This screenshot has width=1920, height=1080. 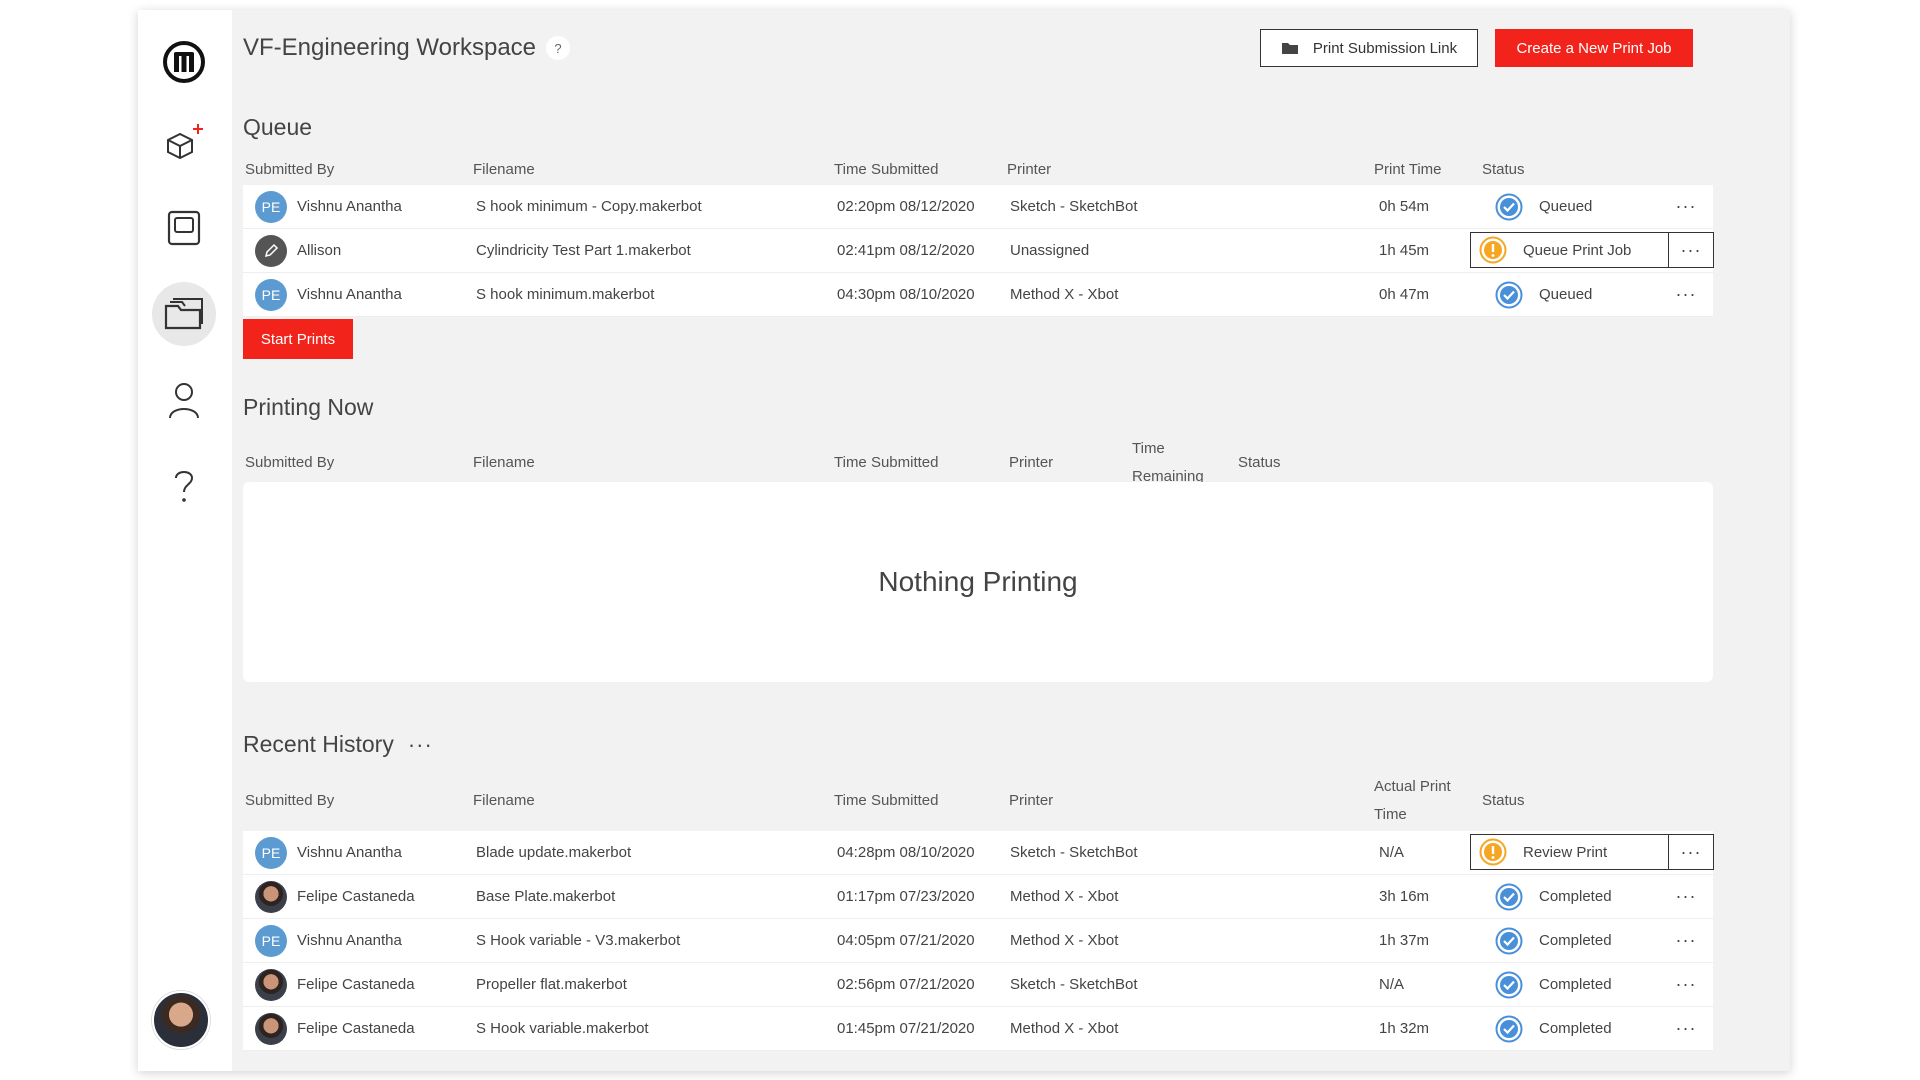 I want to click on printing-header-status: Status, so click(x=1259, y=462).